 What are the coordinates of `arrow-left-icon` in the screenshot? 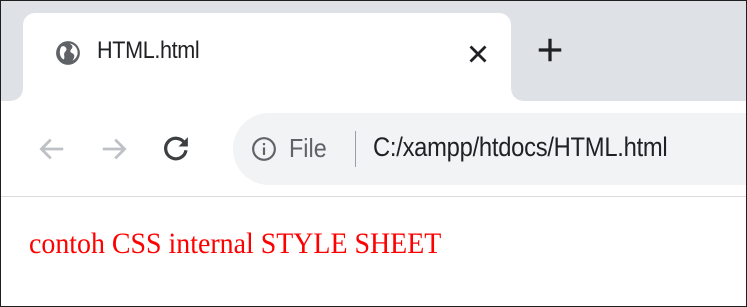 It's located at (51, 149).